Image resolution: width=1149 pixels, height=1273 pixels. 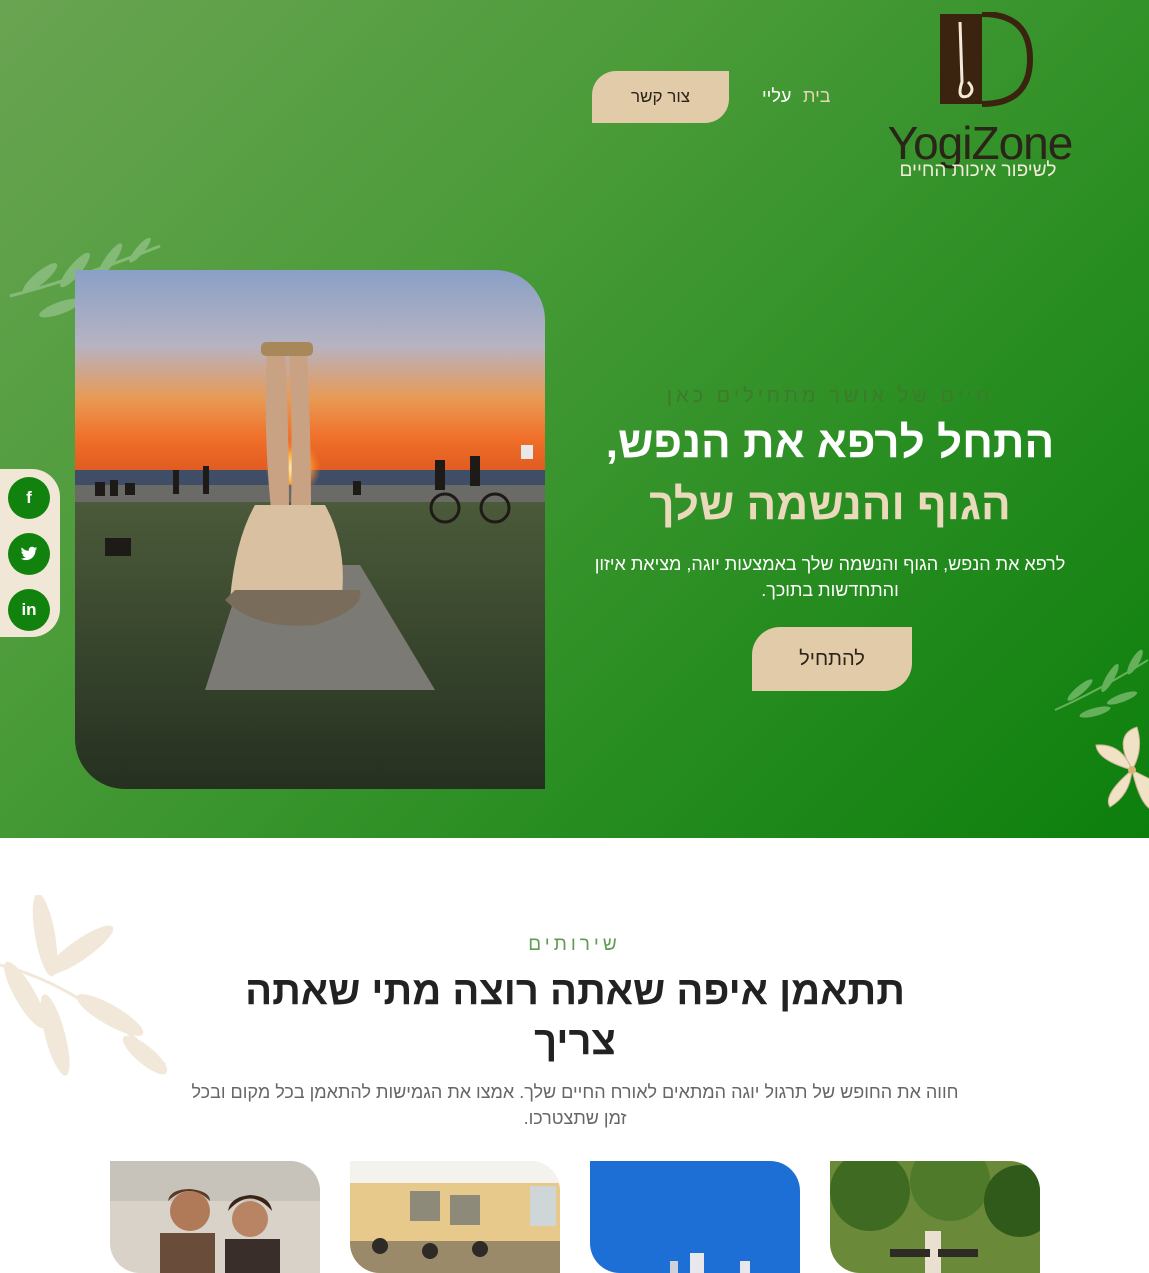 I want to click on logo-mark-icon, so click(x=987, y=59).